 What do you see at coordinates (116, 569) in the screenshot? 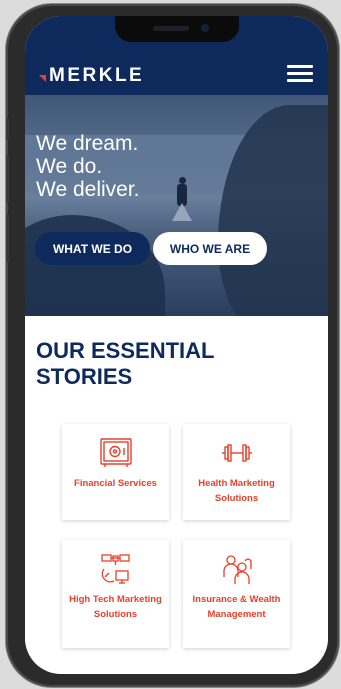
I see `satellite-icon` at bounding box center [116, 569].